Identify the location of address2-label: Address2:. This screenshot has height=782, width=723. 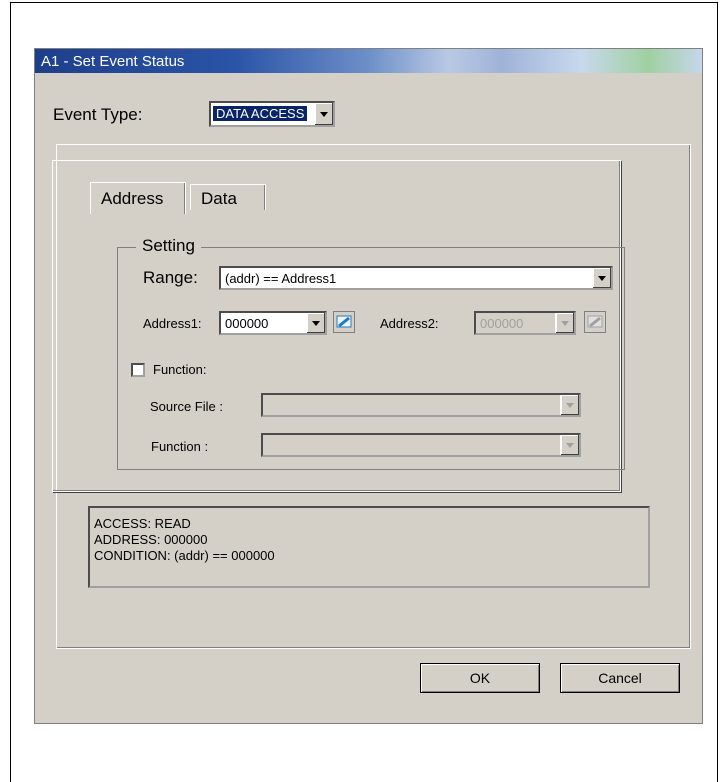
(409, 323).